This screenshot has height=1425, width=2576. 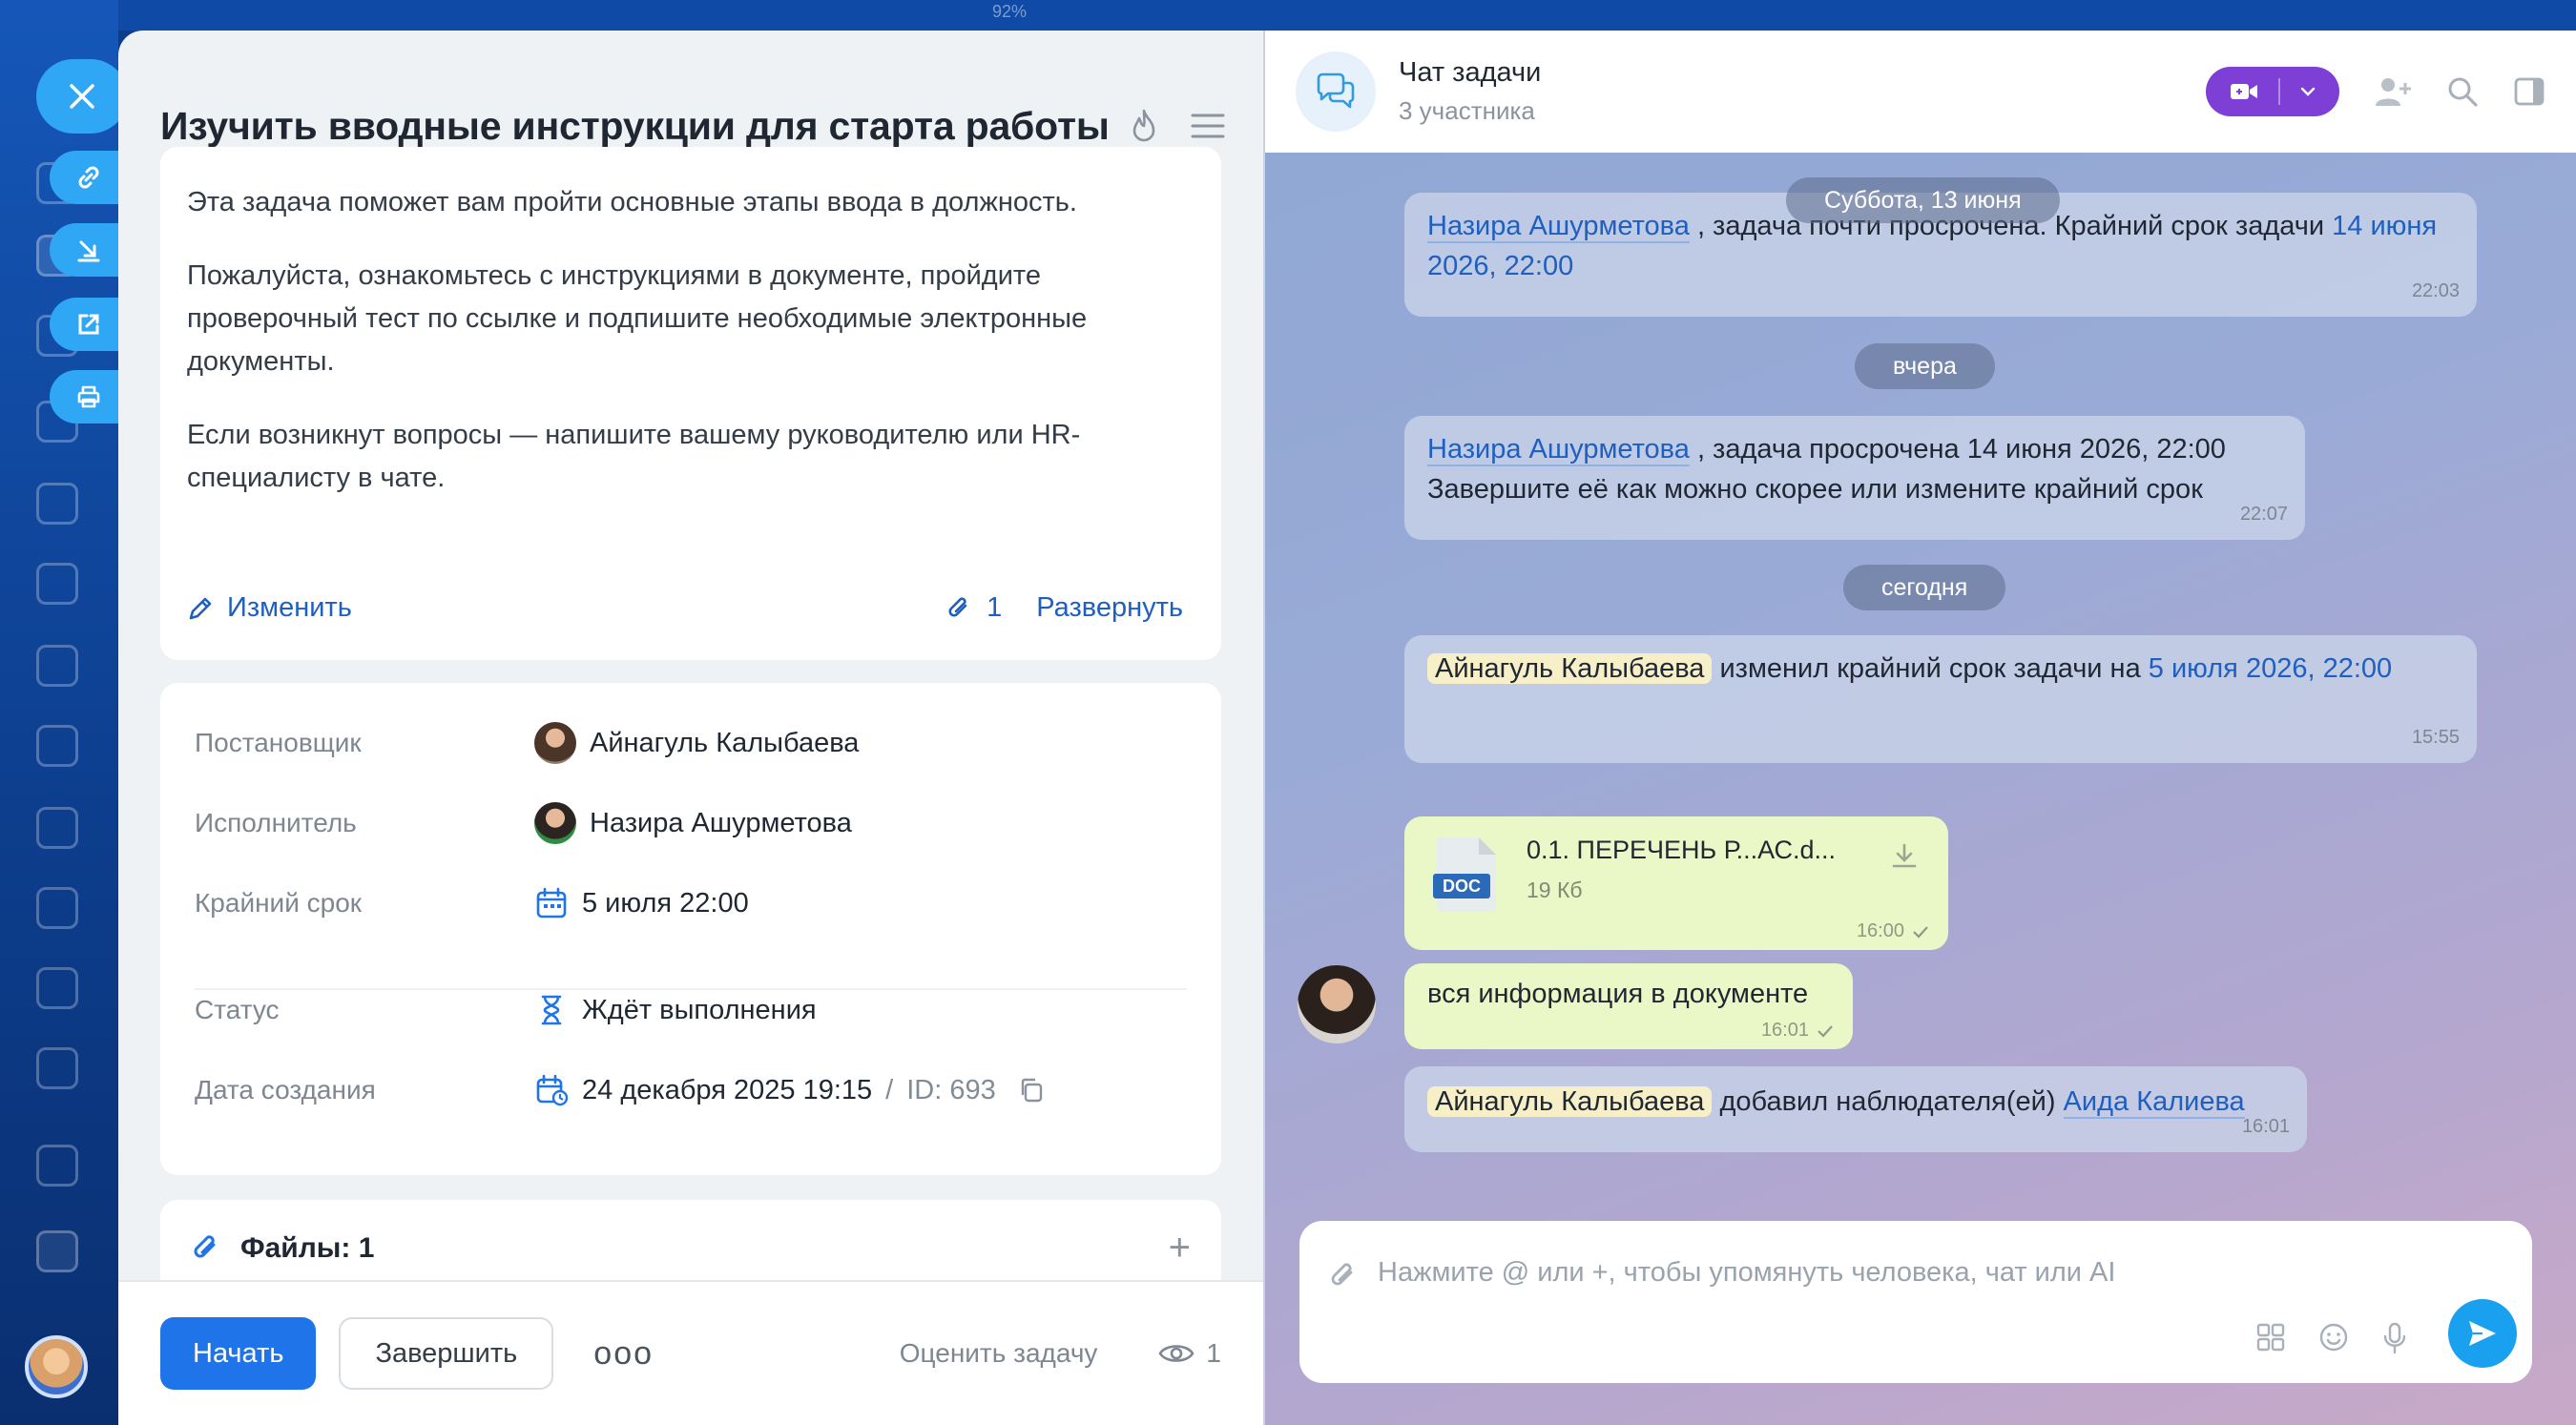 I want to click on status-value: Ждёт выполнения, so click(x=675, y=1010).